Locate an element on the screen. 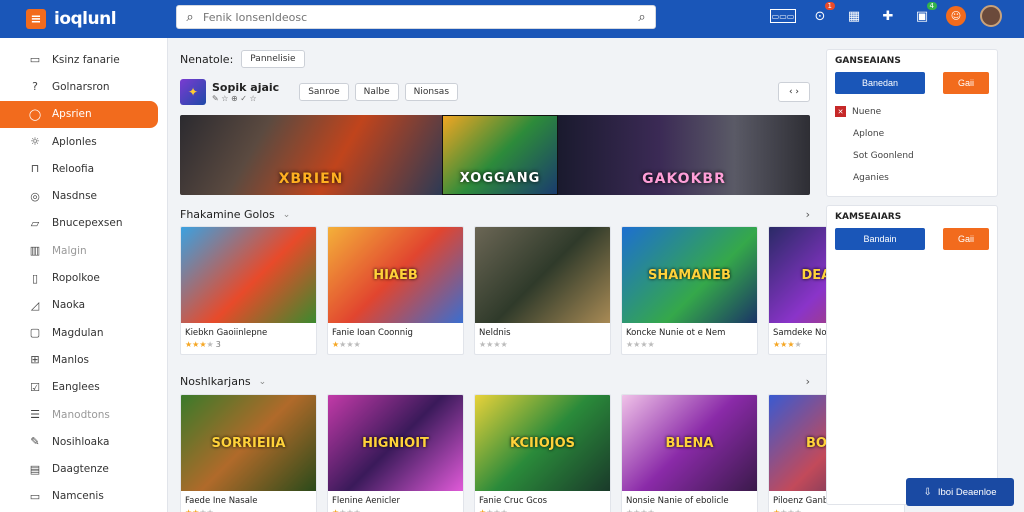  top-icons: ▭▭▭ ⊙ 1 ▦ ✚ ▣ 4 ☺ is located at coordinates (886, 14).